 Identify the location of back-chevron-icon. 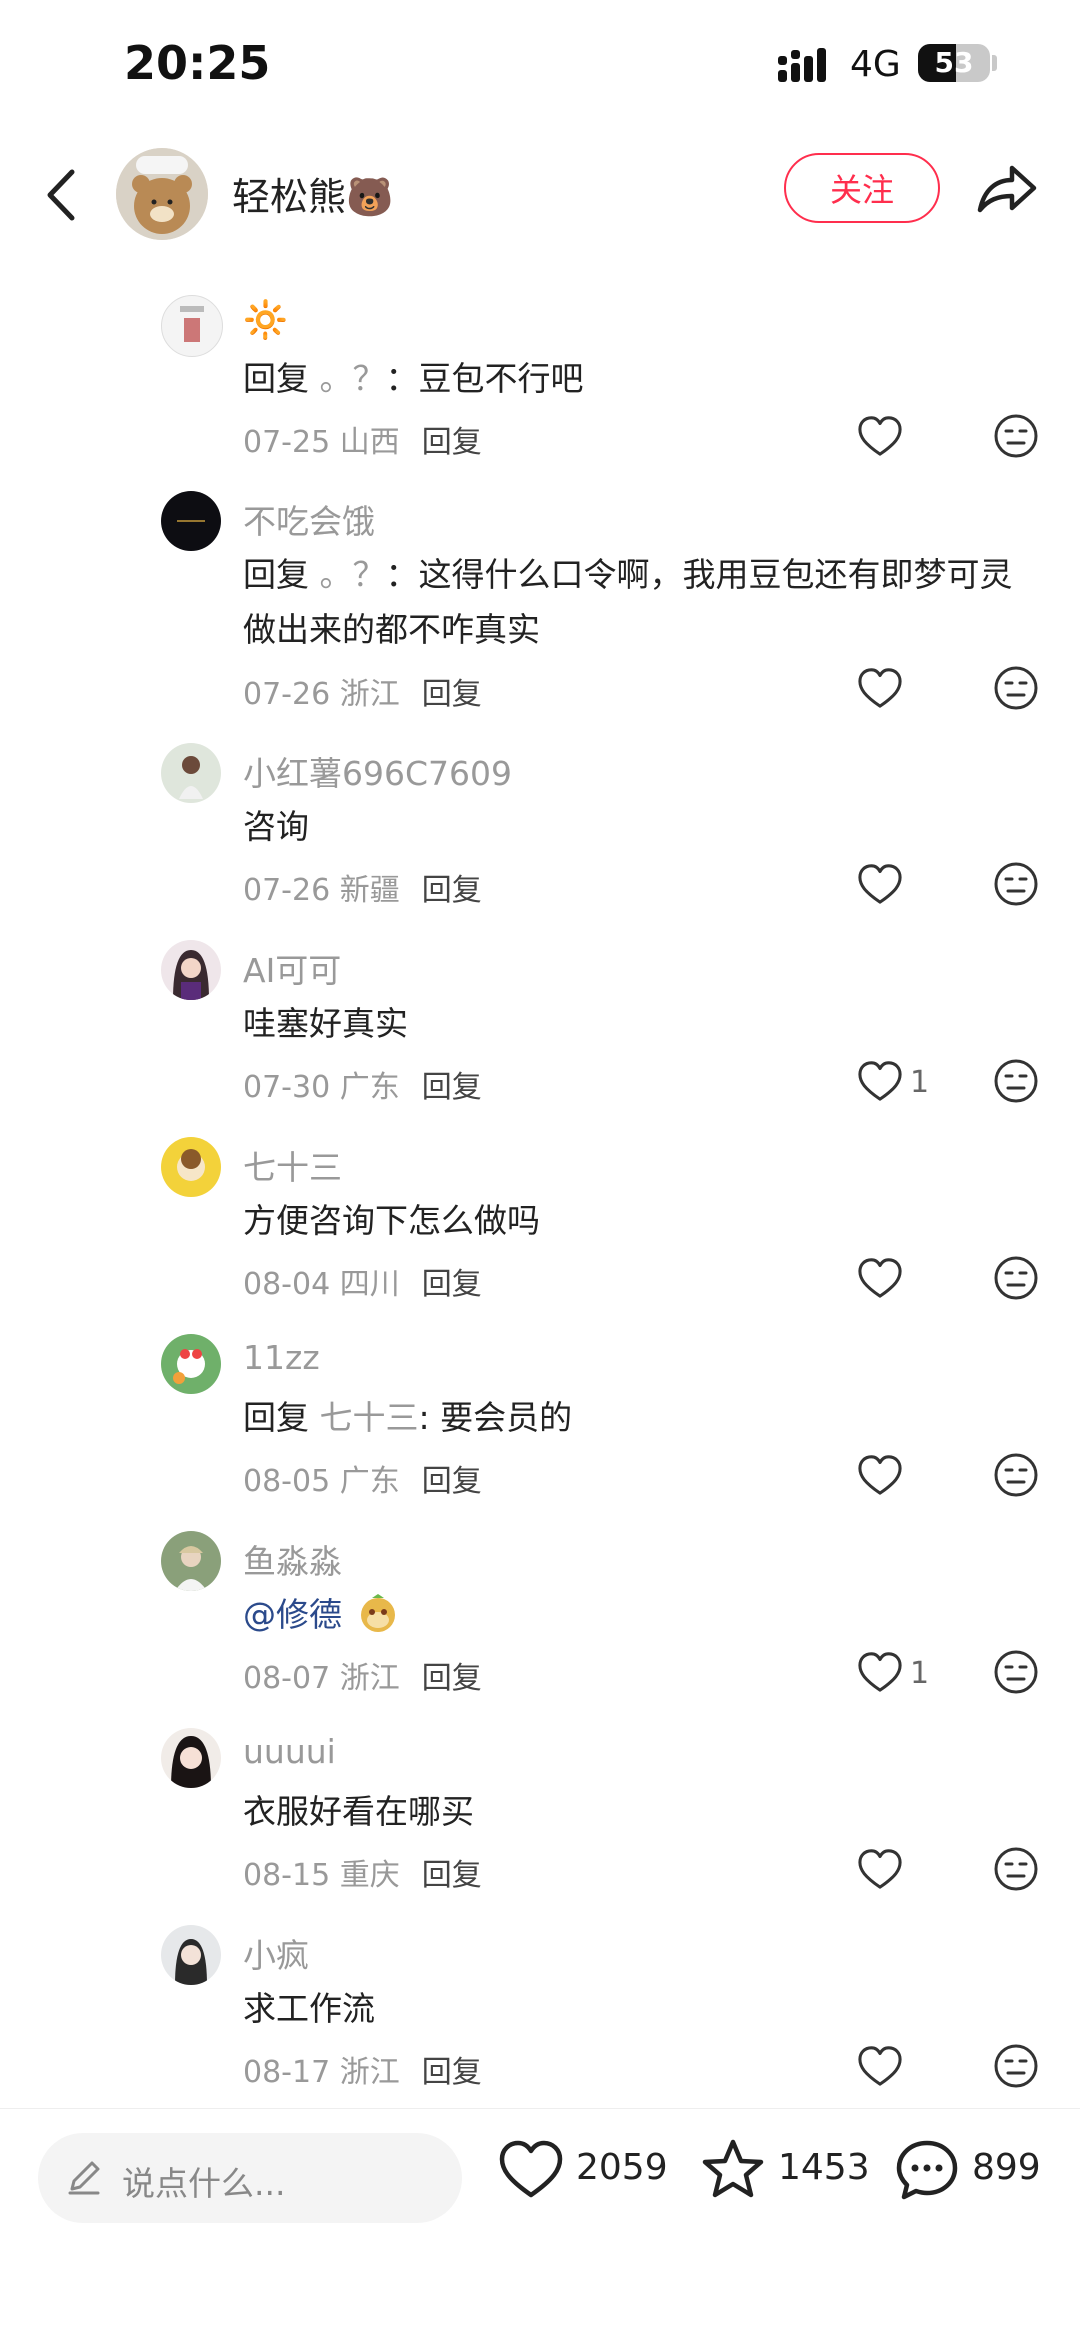
(63, 195).